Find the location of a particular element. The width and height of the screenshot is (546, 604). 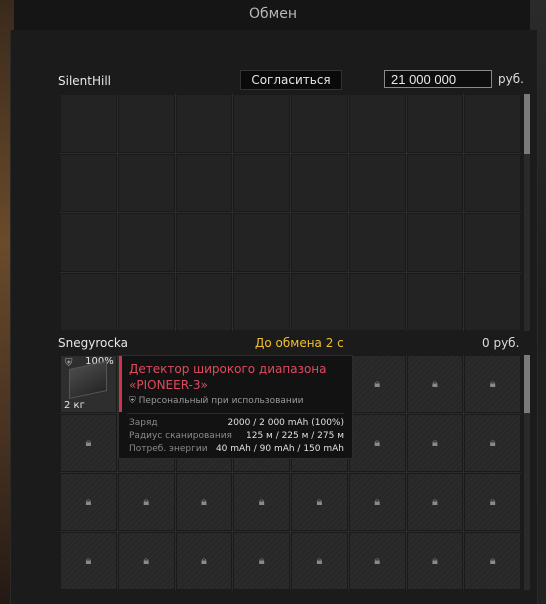

trade-timer: До обмена 2 с is located at coordinates (299, 343).